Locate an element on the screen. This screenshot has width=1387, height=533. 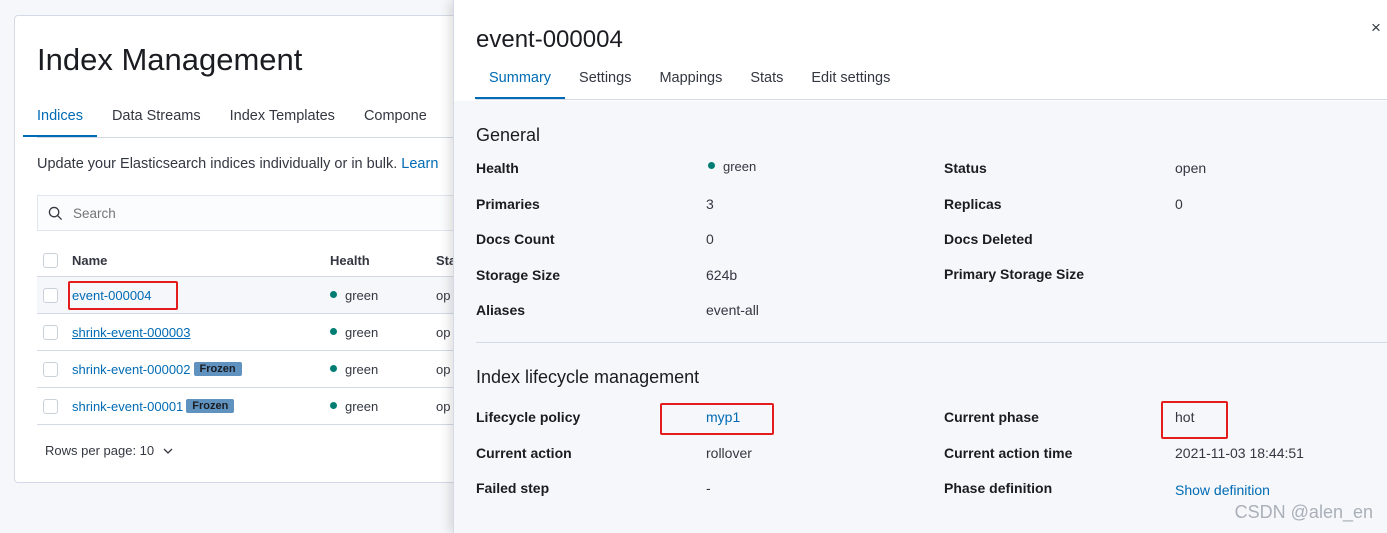
storage-size-value: 624b is located at coordinates (722, 275).